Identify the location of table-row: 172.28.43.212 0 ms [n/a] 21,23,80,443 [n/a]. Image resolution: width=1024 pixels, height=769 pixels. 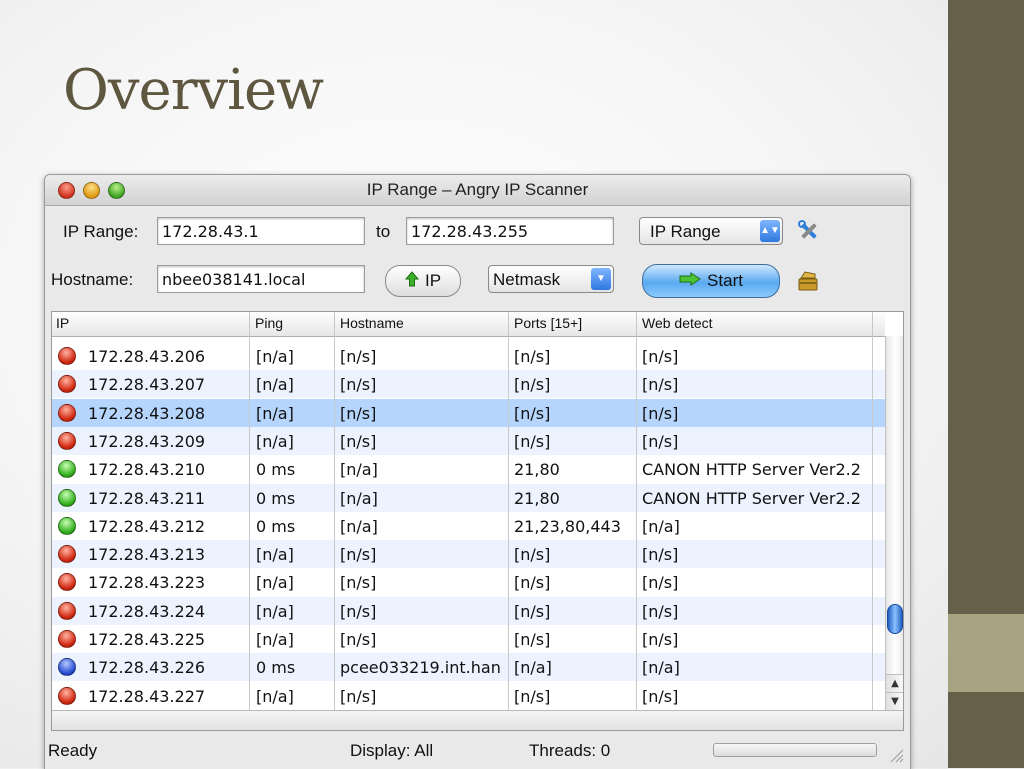
(468, 526).